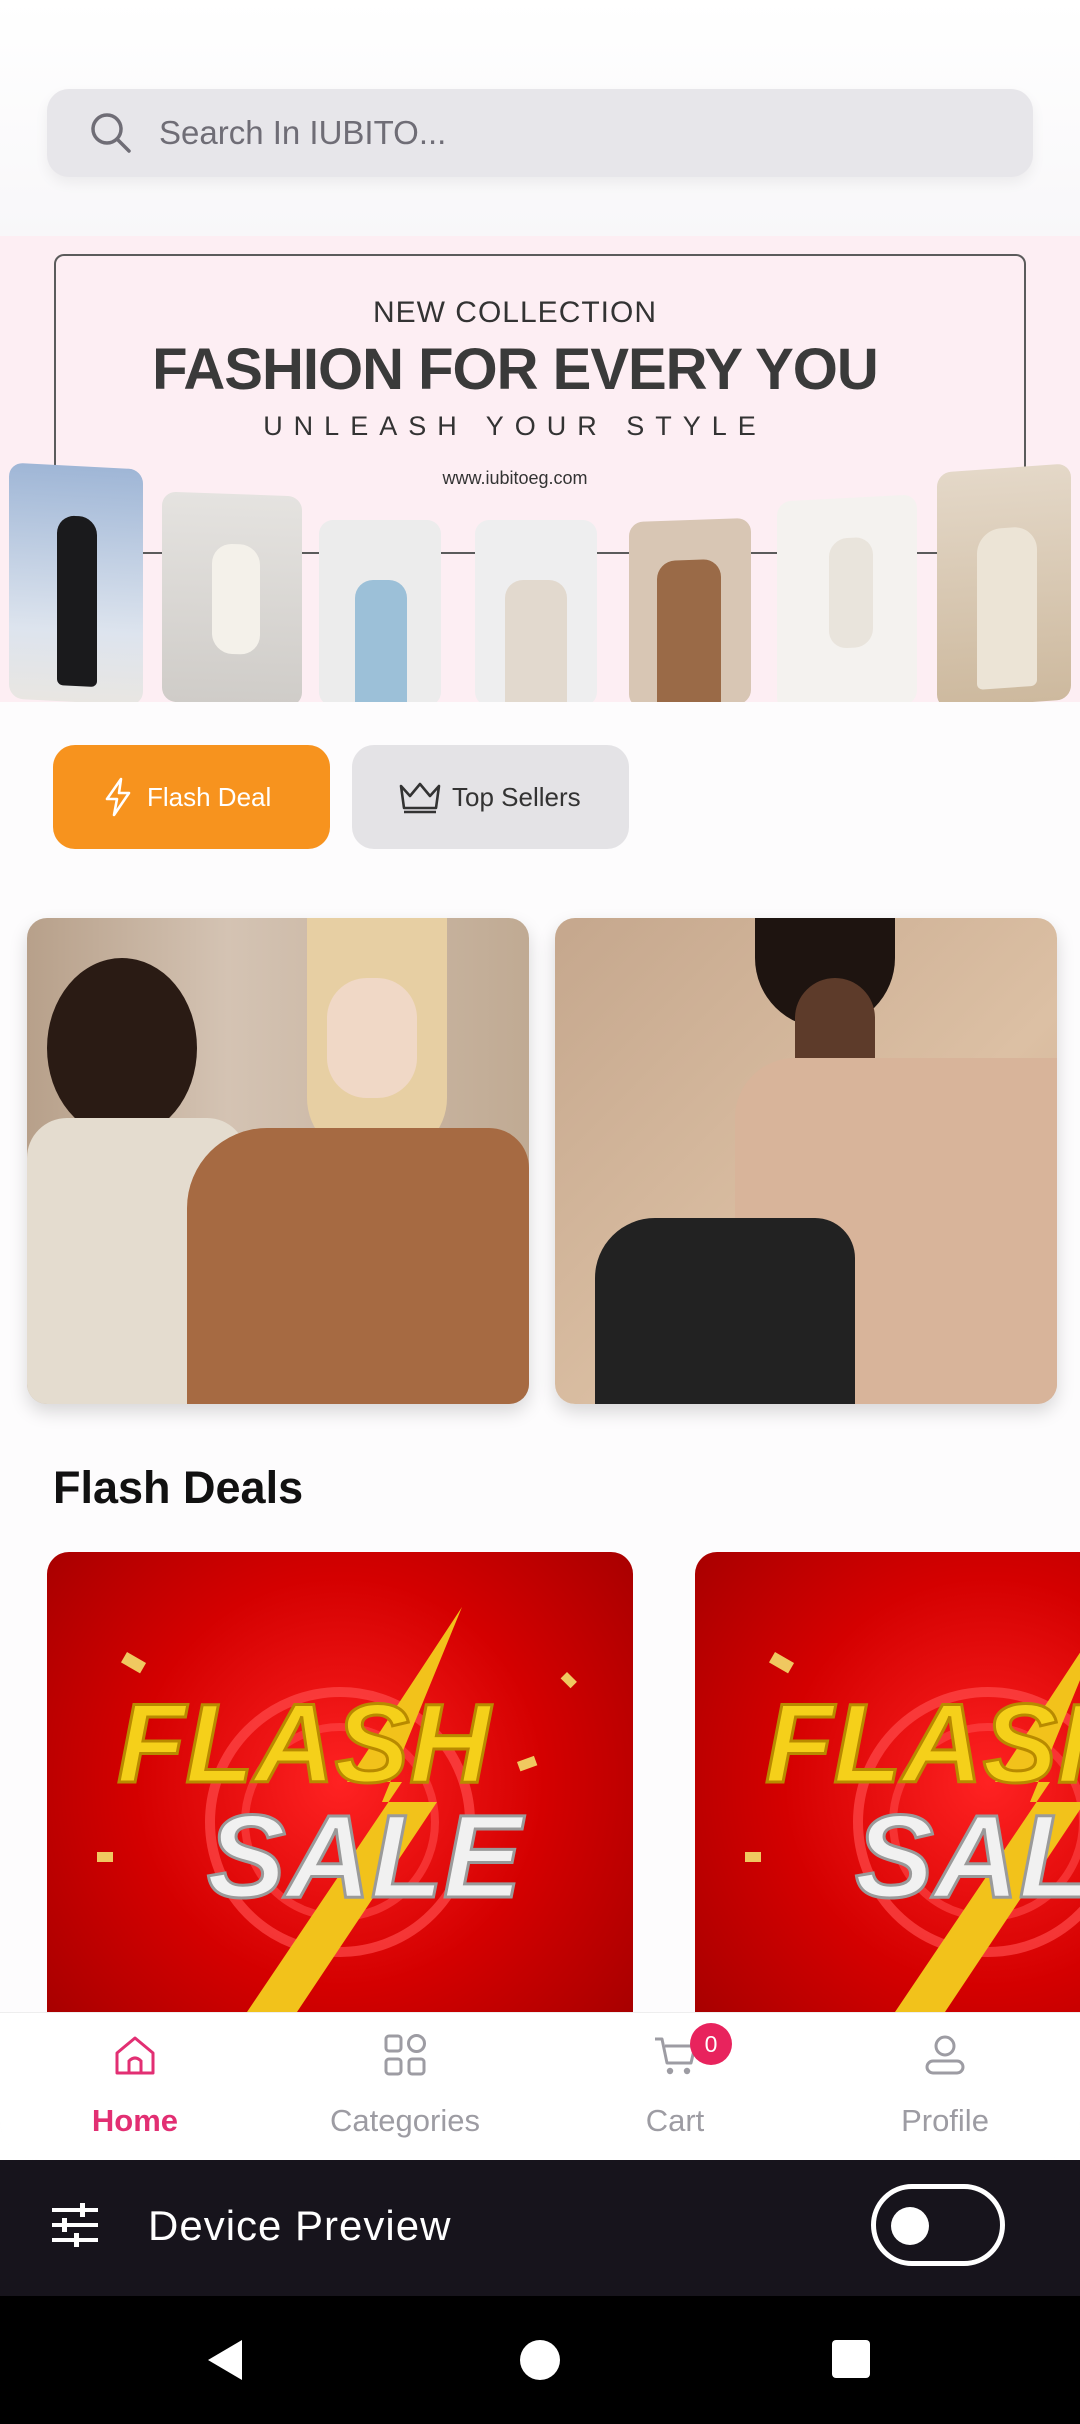 Image resolution: width=1080 pixels, height=2424 pixels. I want to click on flash-deals-title: Flash Deals, so click(178, 1487).